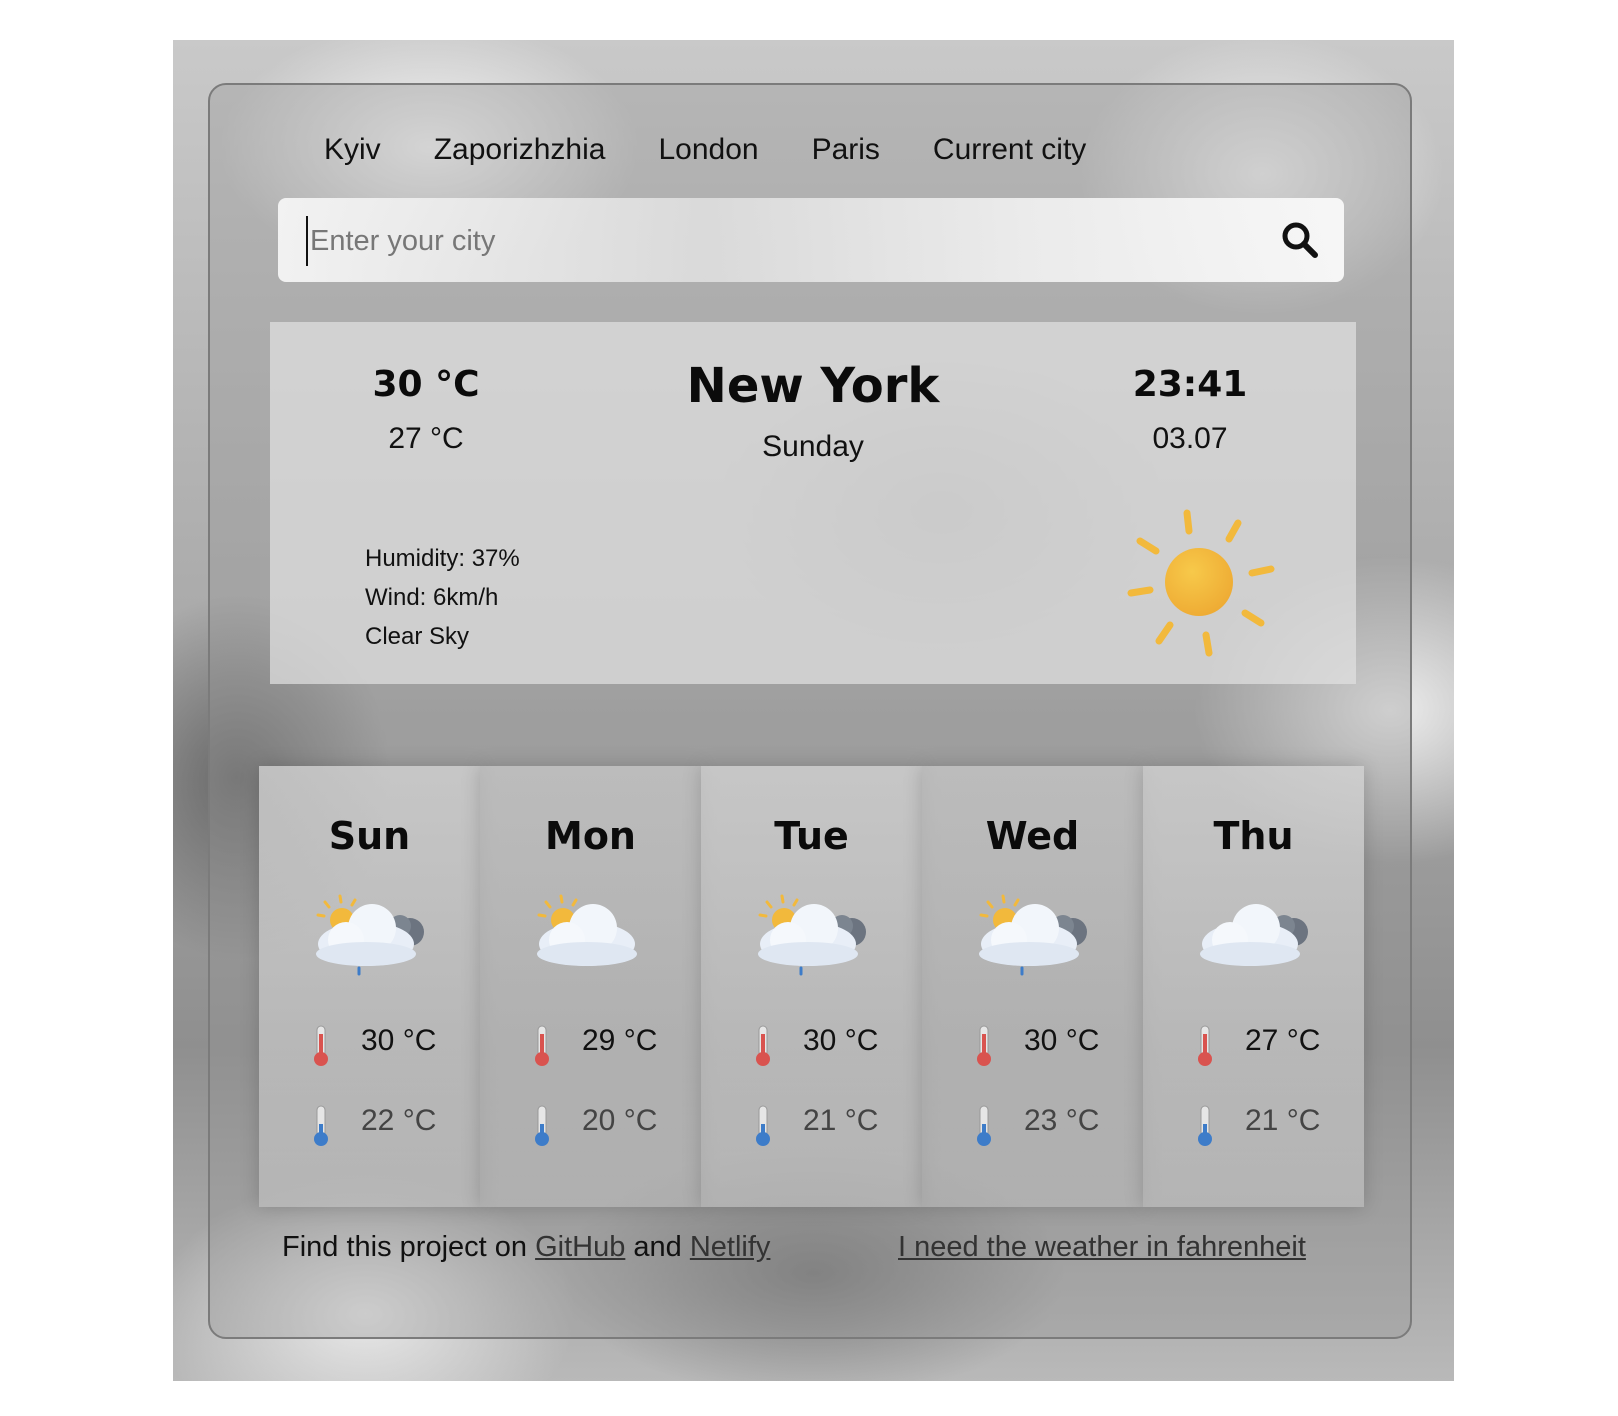 The image size is (1618, 1416). I want to click on forecast-min-temp: 20 °C, so click(620, 1120).